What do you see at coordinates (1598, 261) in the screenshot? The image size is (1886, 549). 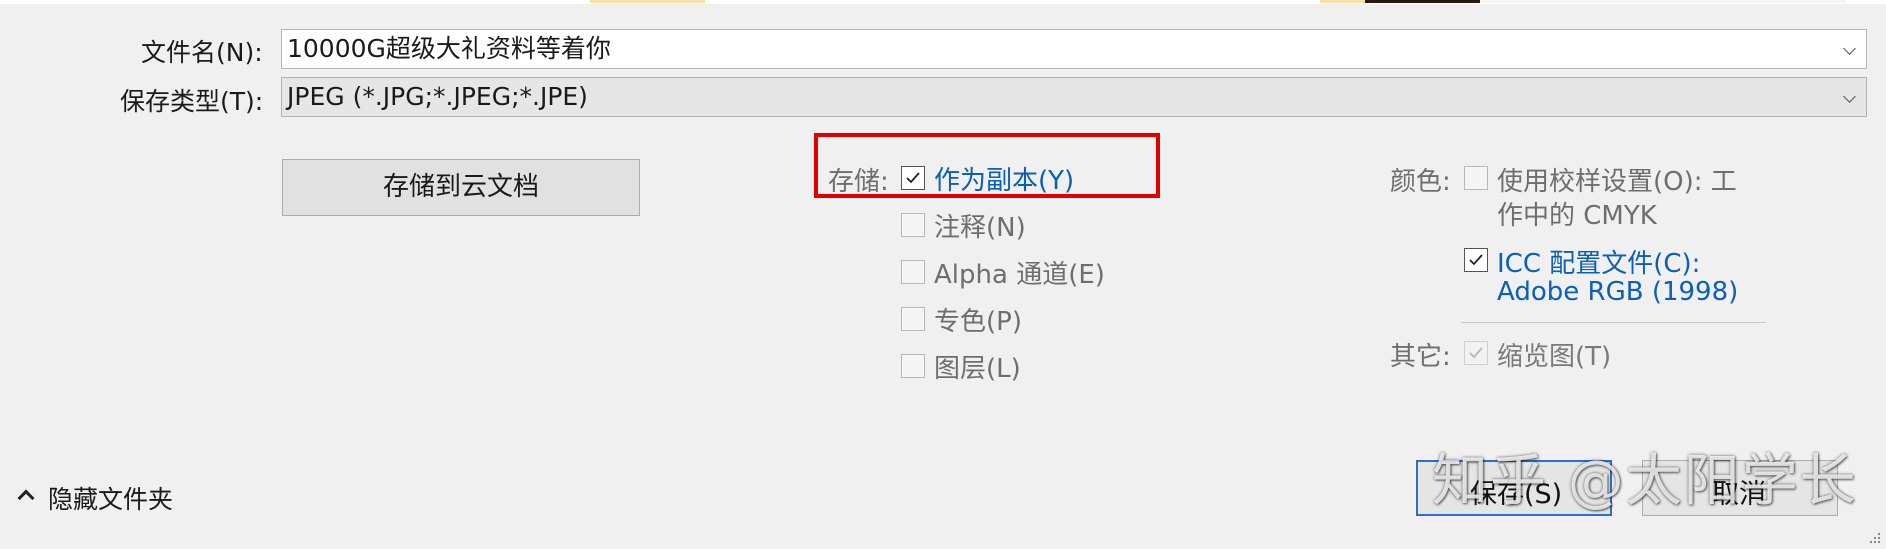 I see `icc-profile-label-line1: ICC 配置文件(C):` at bounding box center [1598, 261].